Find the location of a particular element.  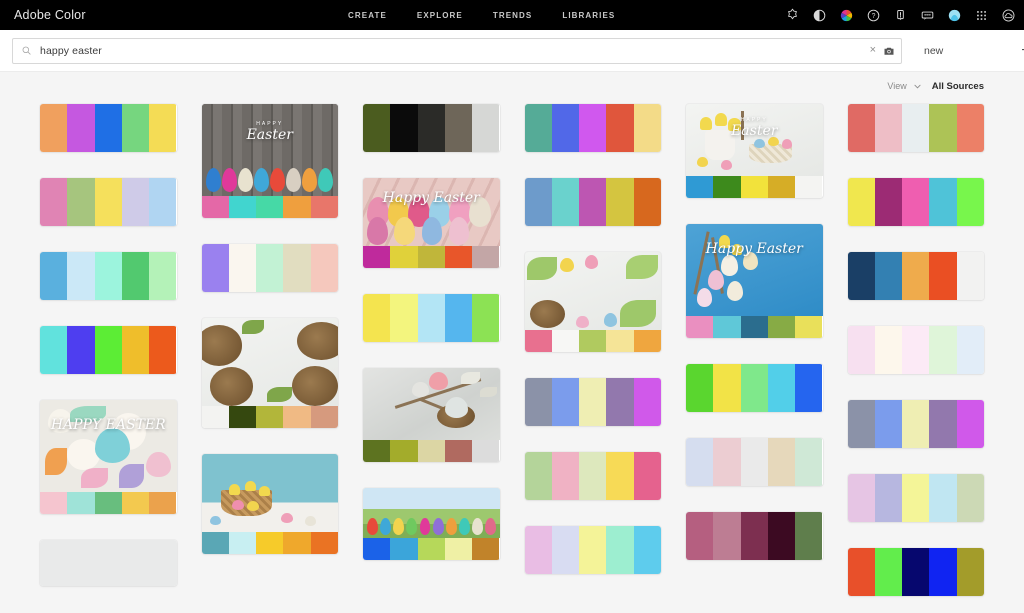

color-theme-card: HAPPY EASTER is located at coordinates (108, 457).